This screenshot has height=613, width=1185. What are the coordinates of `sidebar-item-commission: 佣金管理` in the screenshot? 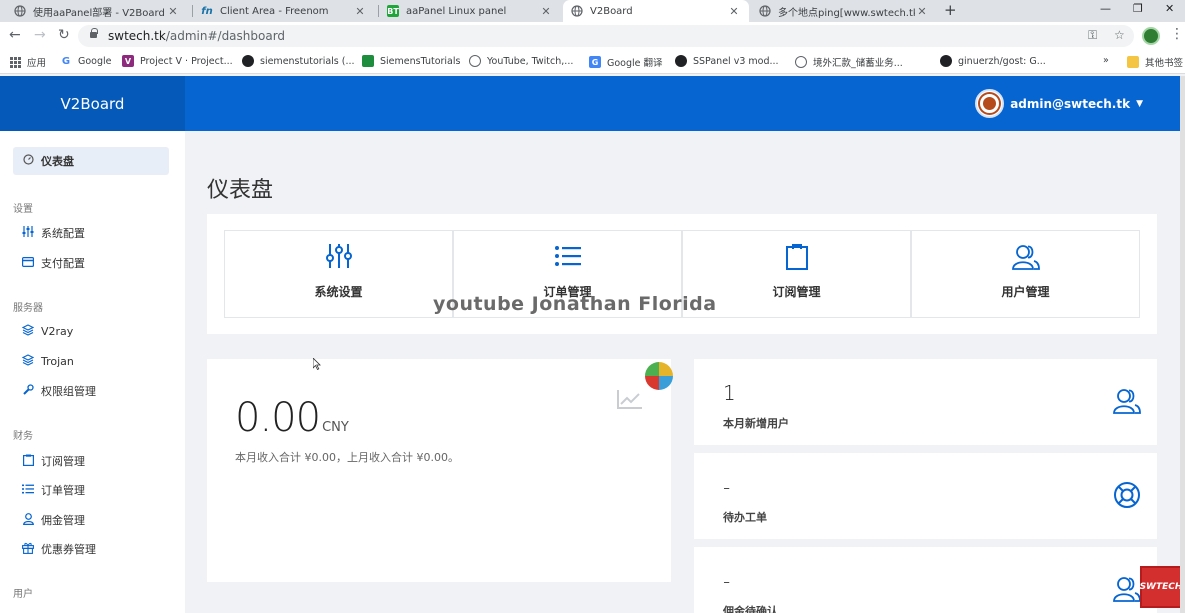 It's located at (53, 520).